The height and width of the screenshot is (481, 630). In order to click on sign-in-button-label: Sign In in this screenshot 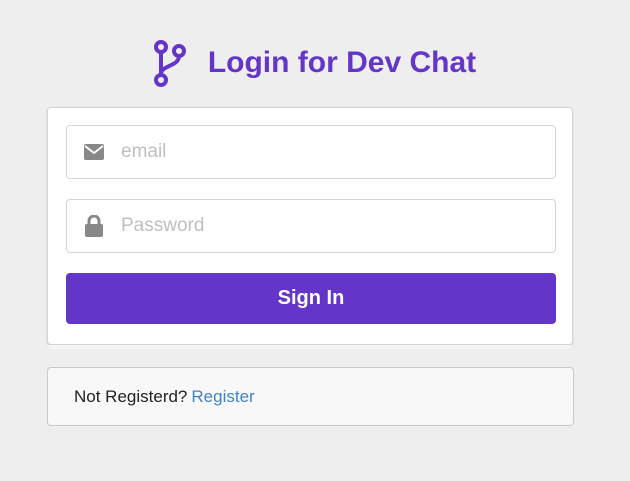, I will do `click(311, 298)`.